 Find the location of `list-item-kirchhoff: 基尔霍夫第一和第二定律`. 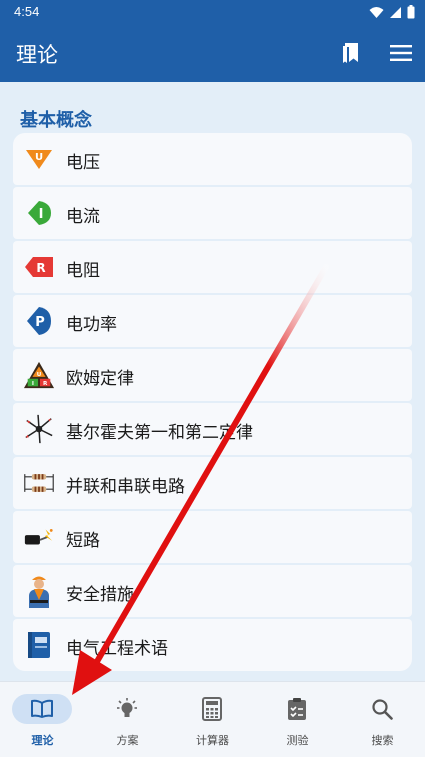

list-item-kirchhoff: 基尔霍夫第一和第二定律 is located at coordinates (212, 429).